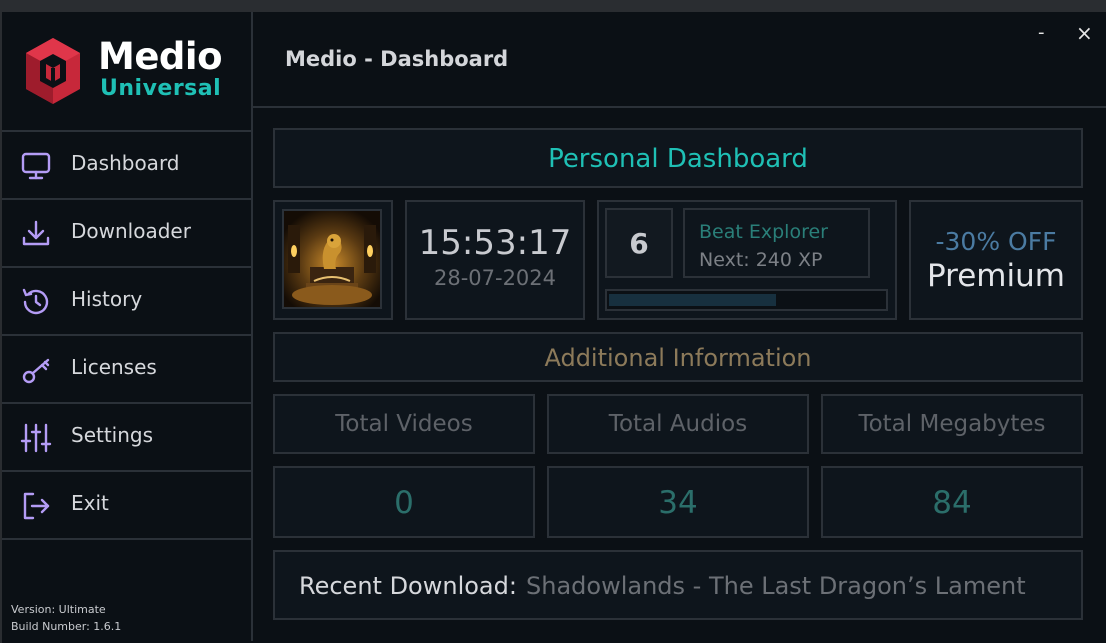 The width and height of the screenshot is (1106, 643). Describe the element at coordinates (107, 299) in the screenshot. I see `sidebar-item-label: History` at that location.